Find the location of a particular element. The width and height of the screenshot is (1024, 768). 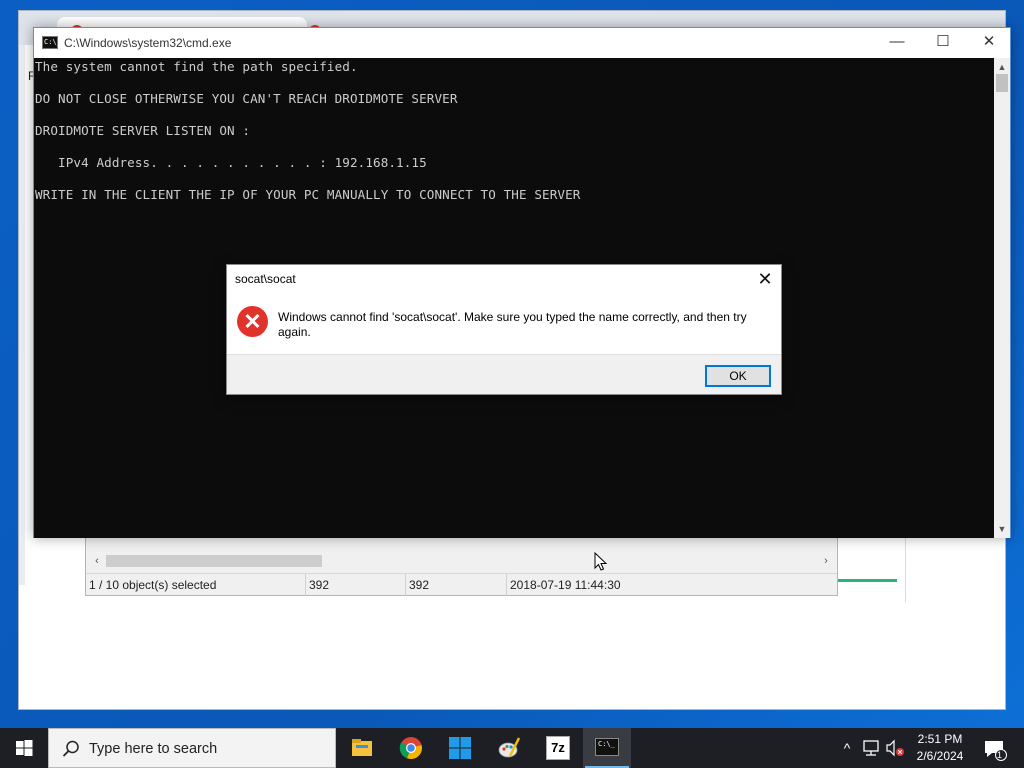

taskbar-chrome is located at coordinates (411, 748).